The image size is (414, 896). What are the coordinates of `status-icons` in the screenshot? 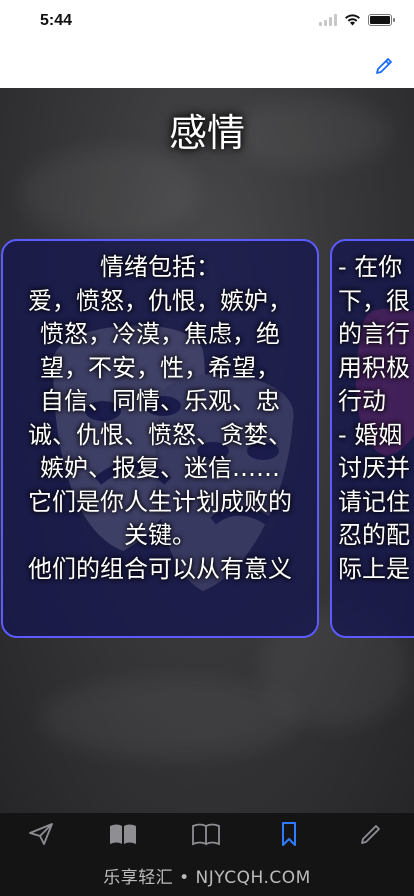 It's located at (357, 19).